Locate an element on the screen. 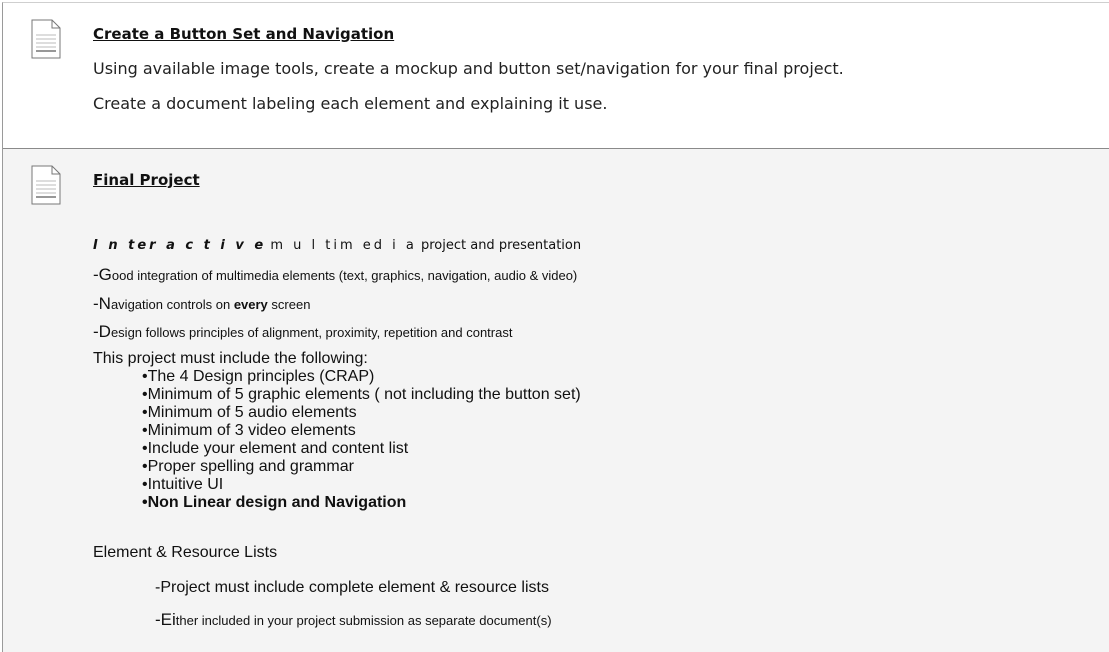 Image resolution: width=1109 pixels, height=652 pixels. requirement-item: •Non Linear design and Navigation is located at coordinates (274, 502).